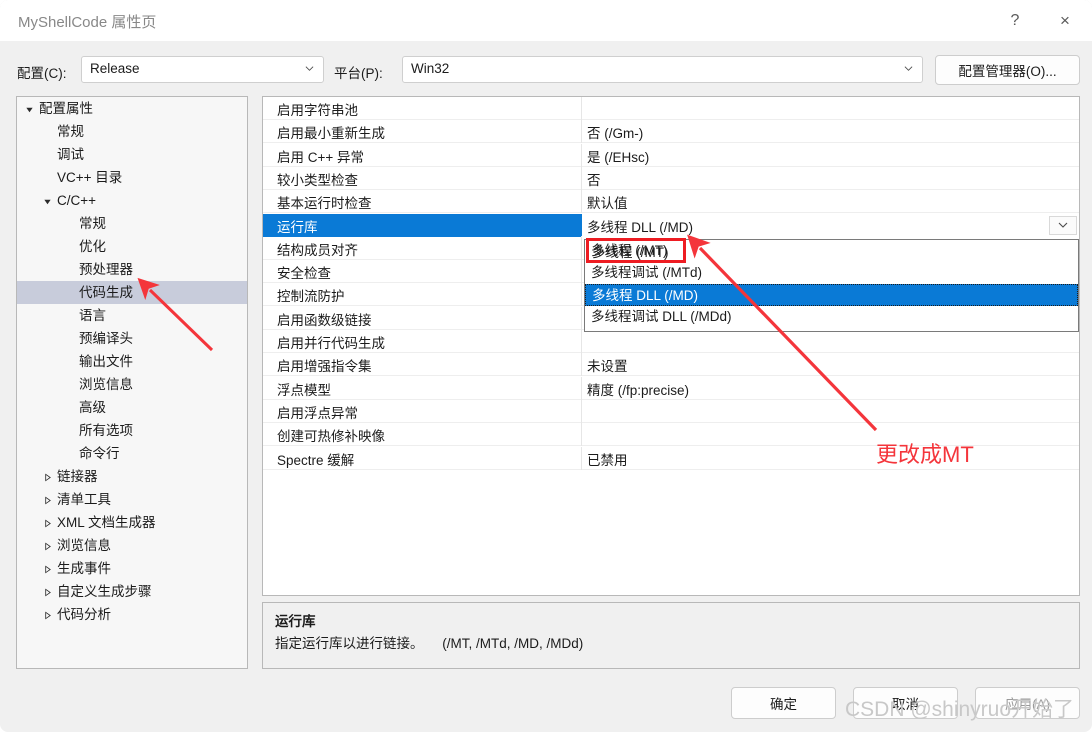  I want to click on property-value: 已禁用, so click(607, 459).